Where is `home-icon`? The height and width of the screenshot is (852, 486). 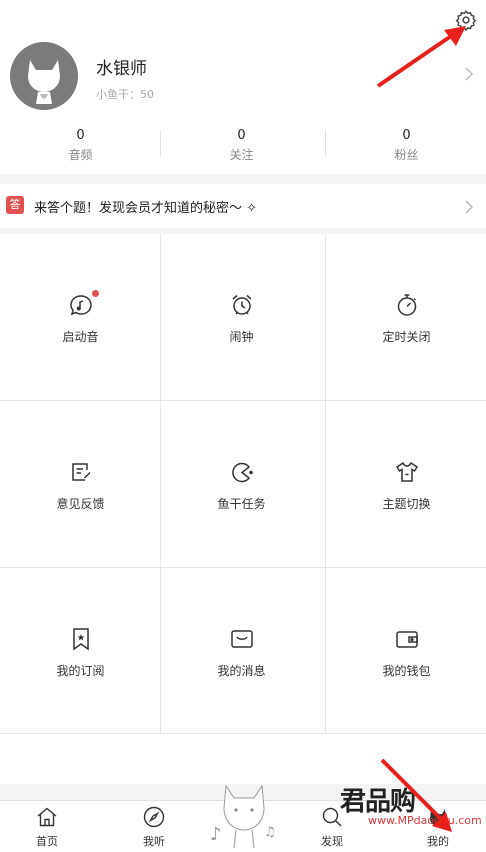
home-icon is located at coordinates (47, 817).